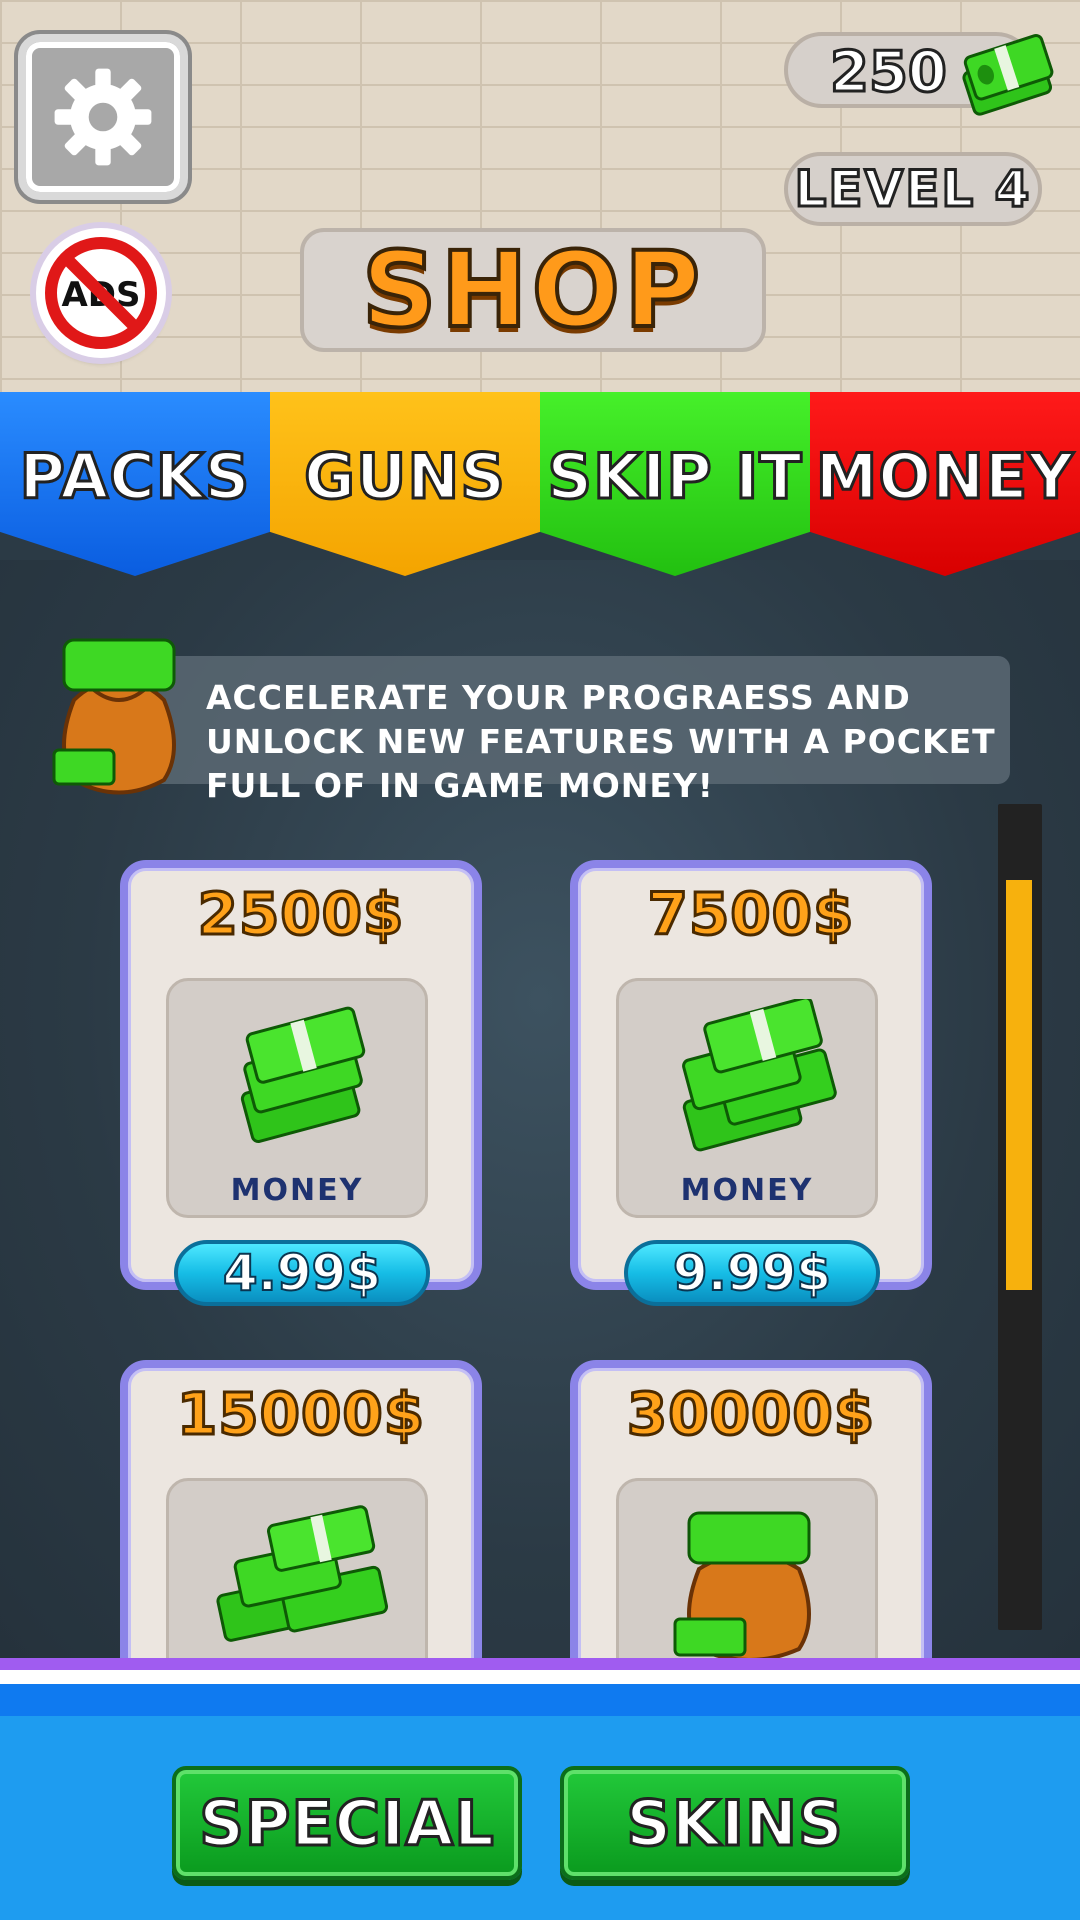 This screenshot has width=1080, height=1920. I want to click on level-label: LEVEL 4, so click(912, 189).